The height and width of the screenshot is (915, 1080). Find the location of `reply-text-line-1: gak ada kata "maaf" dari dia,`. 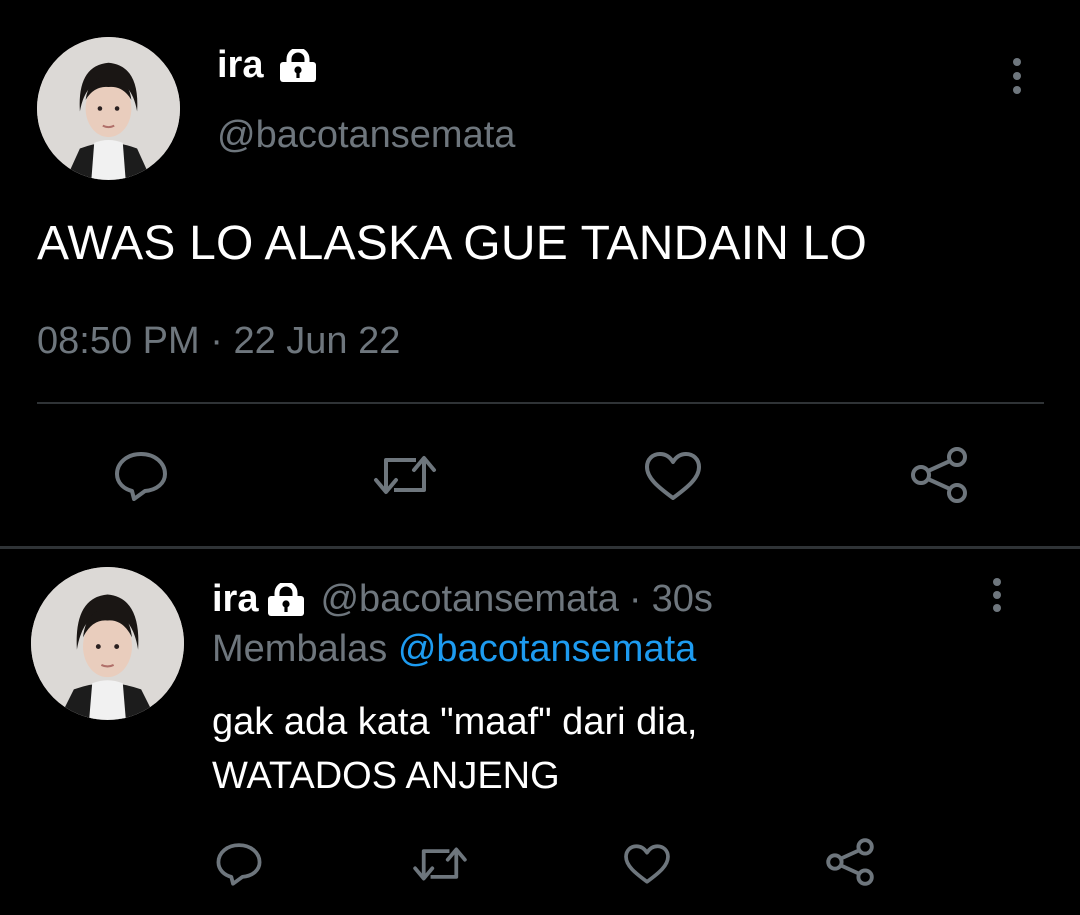

reply-text-line-1: gak ada kata "maaf" dari dia, is located at coordinates (455, 722).